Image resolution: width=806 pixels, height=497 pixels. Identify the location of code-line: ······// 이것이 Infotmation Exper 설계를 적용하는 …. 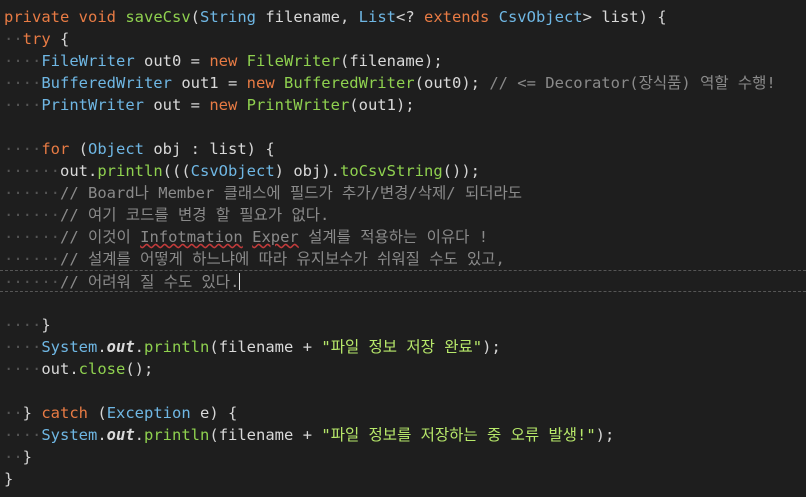
(403, 237).